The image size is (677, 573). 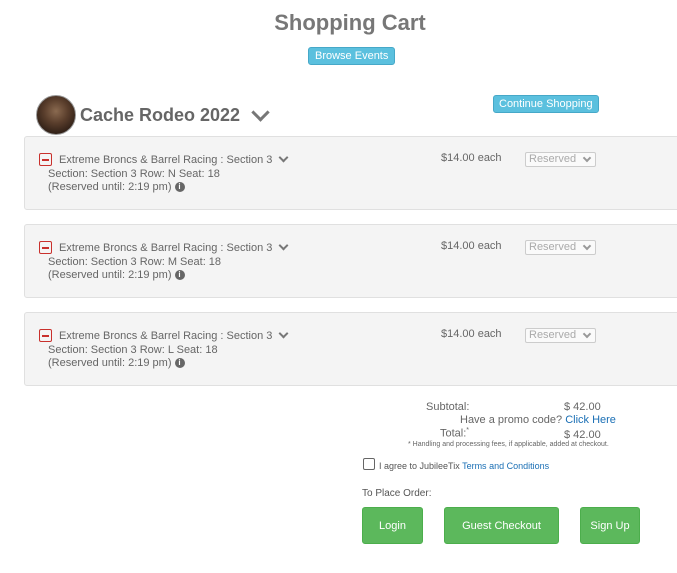 What do you see at coordinates (455, 433) in the screenshot?
I see `total-label: Total:*` at bounding box center [455, 433].